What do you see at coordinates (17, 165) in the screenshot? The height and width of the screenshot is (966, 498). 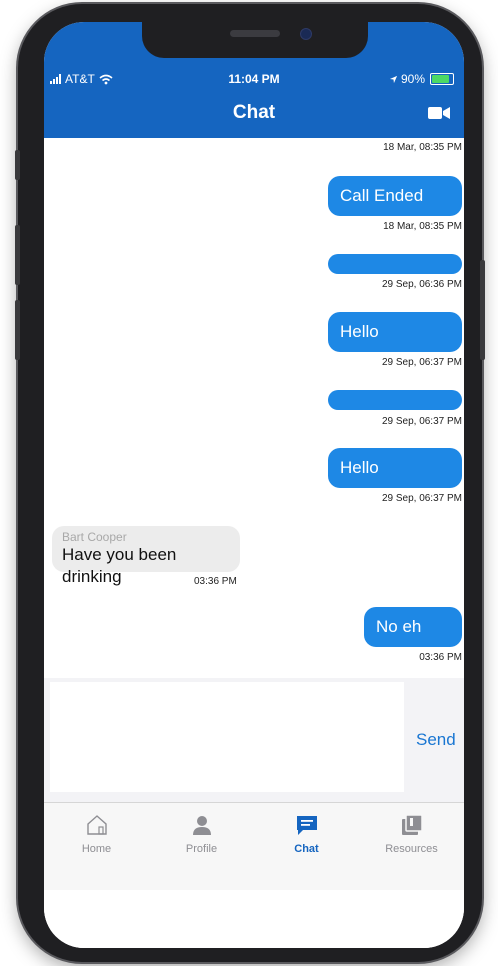 I see `mute-switch` at bounding box center [17, 165].